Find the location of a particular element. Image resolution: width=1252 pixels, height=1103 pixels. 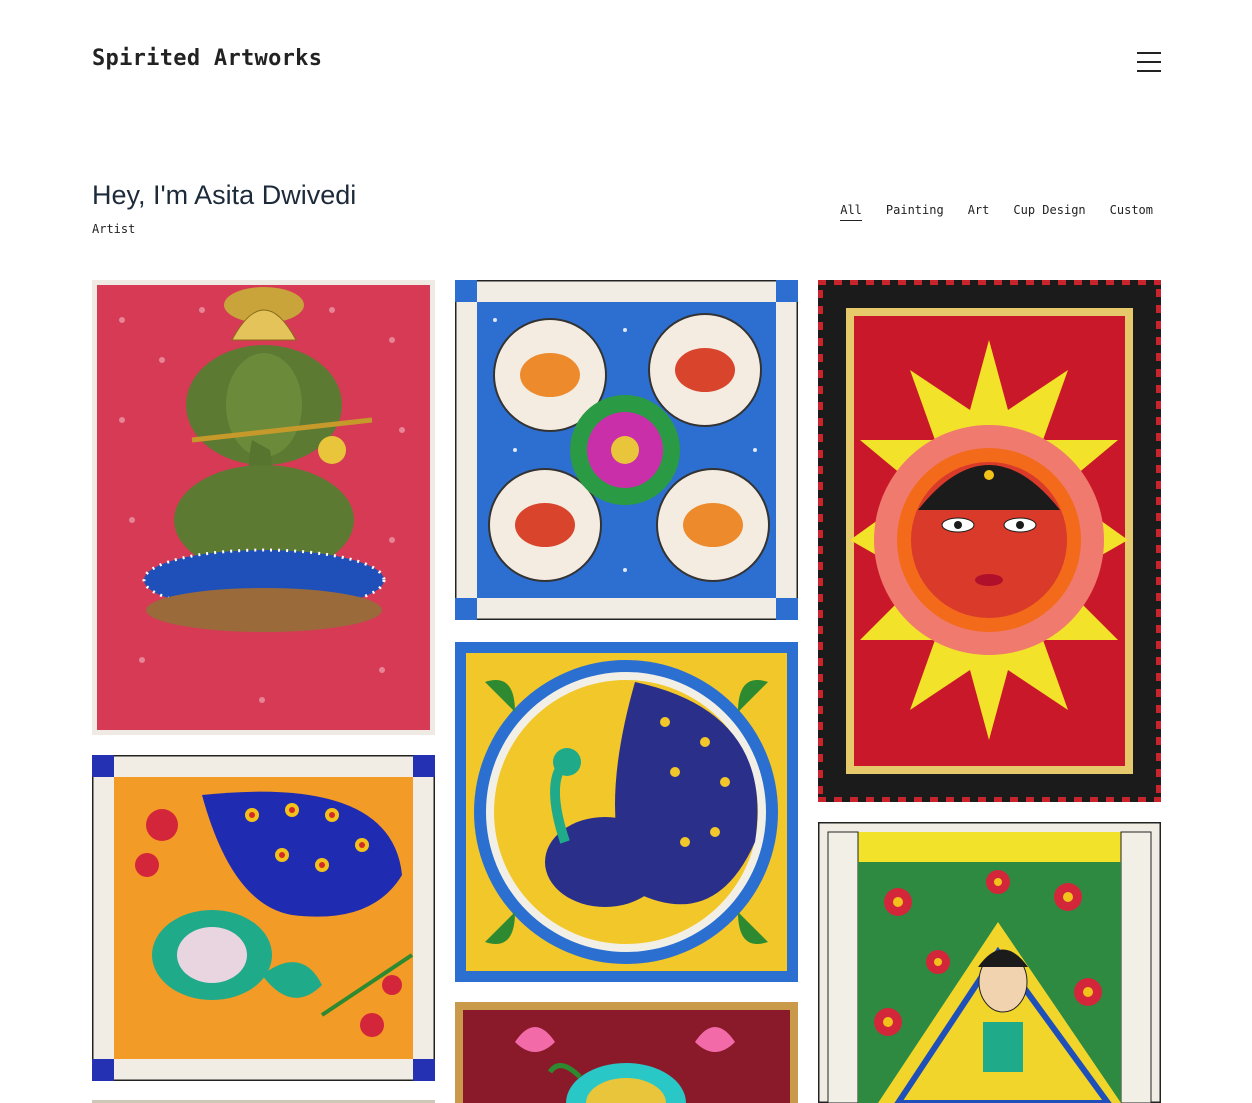

gallery-item-madhubani-woman is located at coordinates (989, 962).